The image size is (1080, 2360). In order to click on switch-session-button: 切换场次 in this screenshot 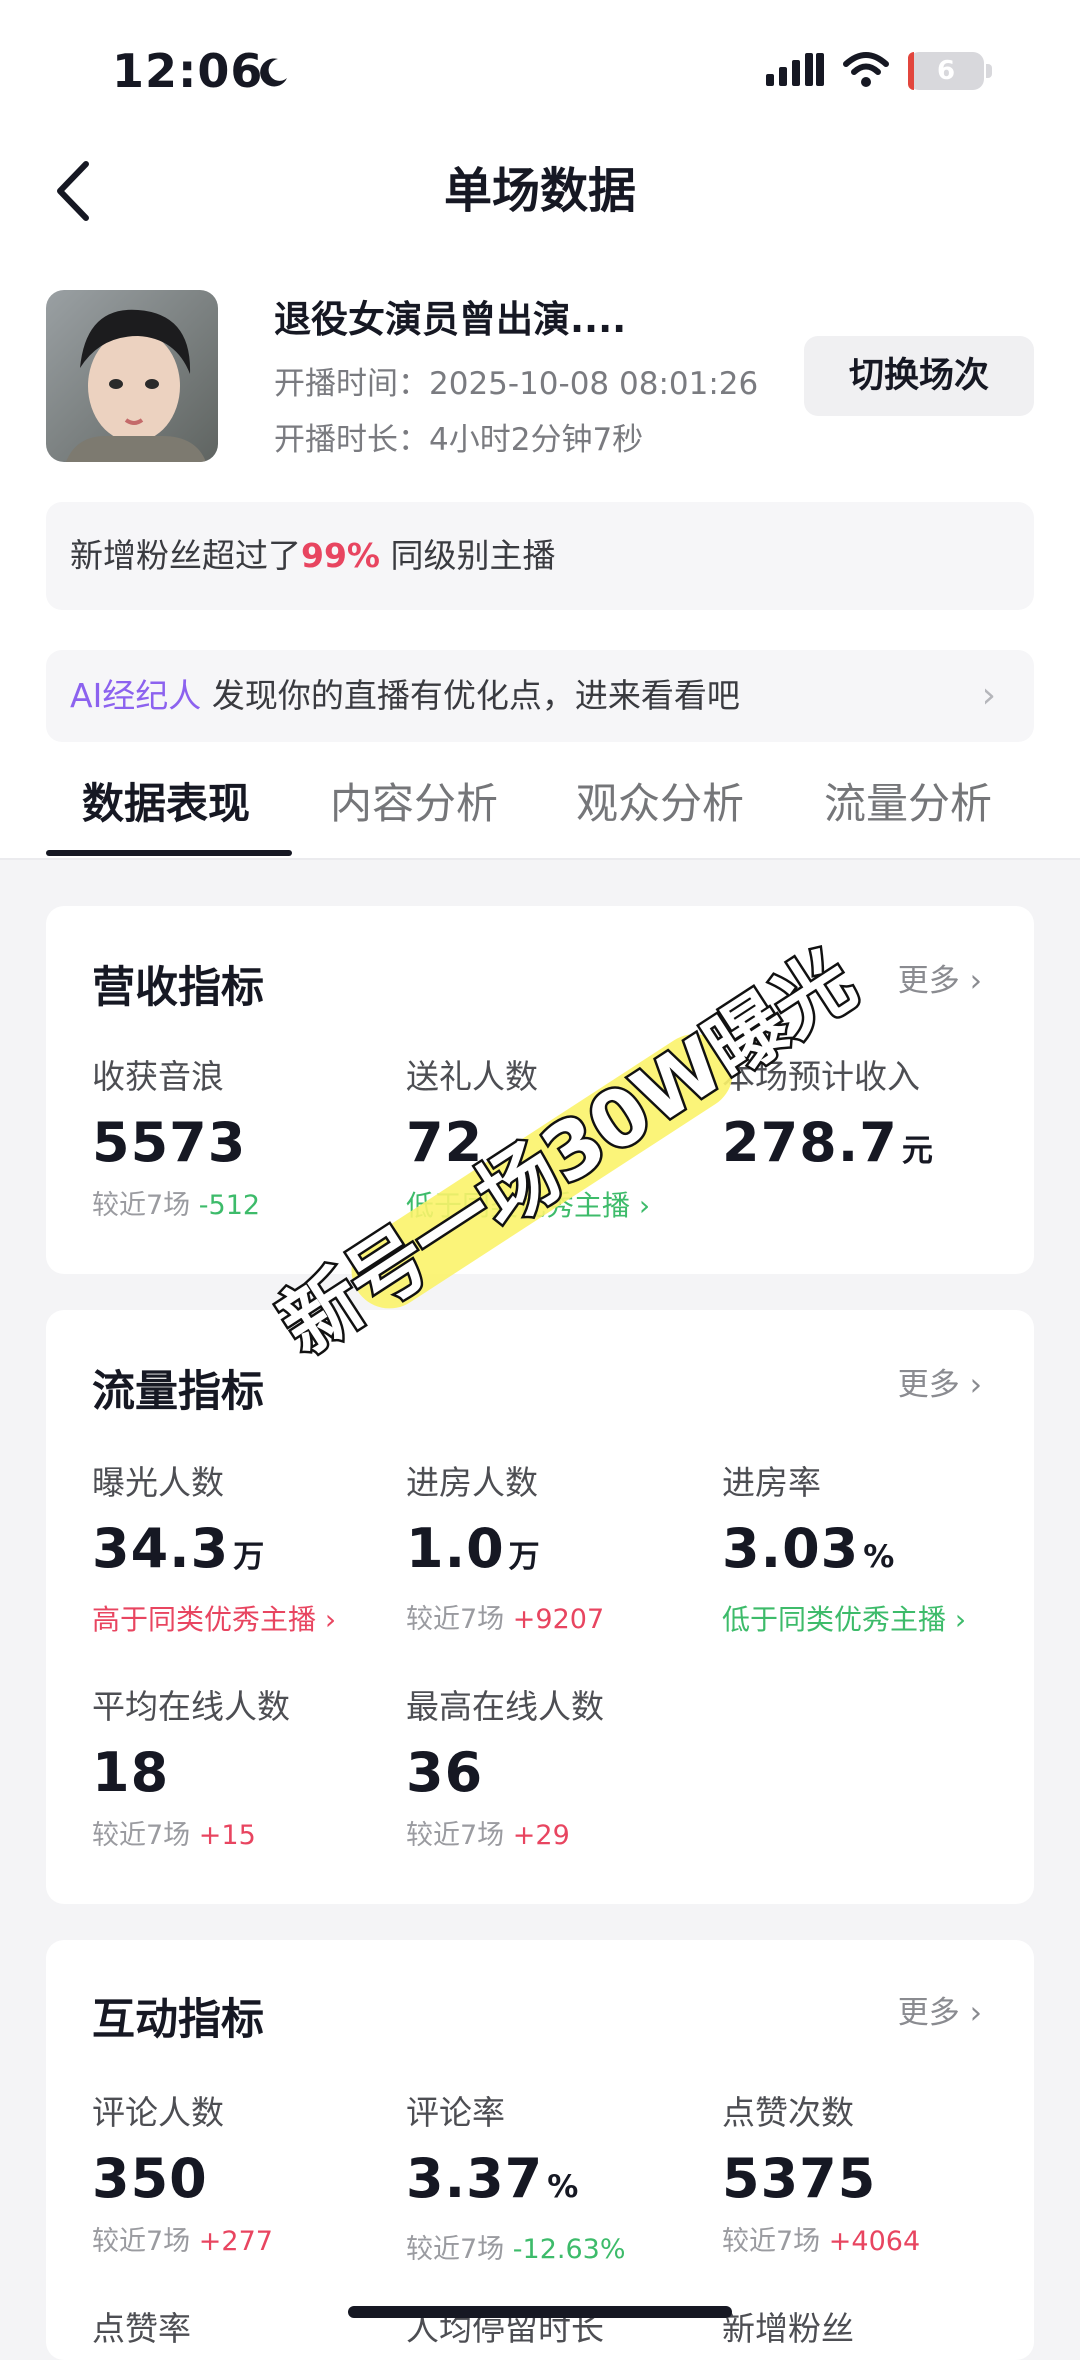, I will do `click(919, 376)`.